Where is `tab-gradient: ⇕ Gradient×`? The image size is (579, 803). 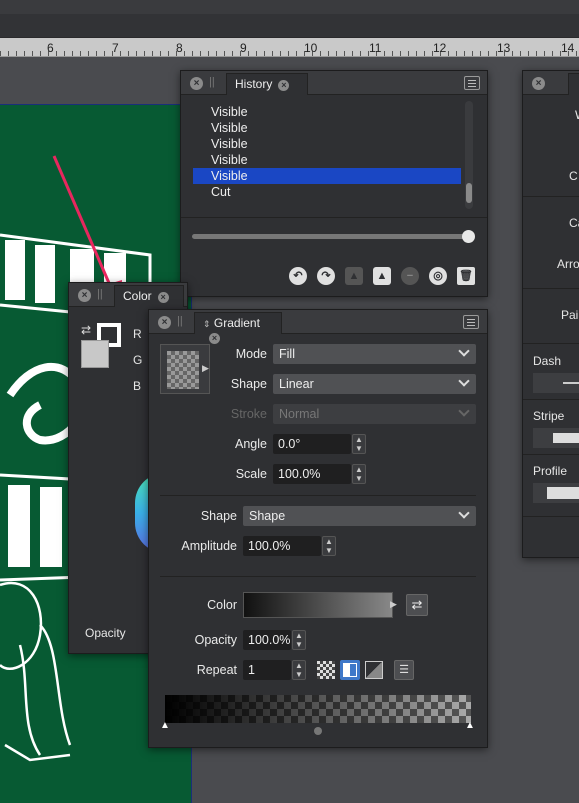
tab-gradient: ⇕ Gradient× is located at coordinates (238, 328).